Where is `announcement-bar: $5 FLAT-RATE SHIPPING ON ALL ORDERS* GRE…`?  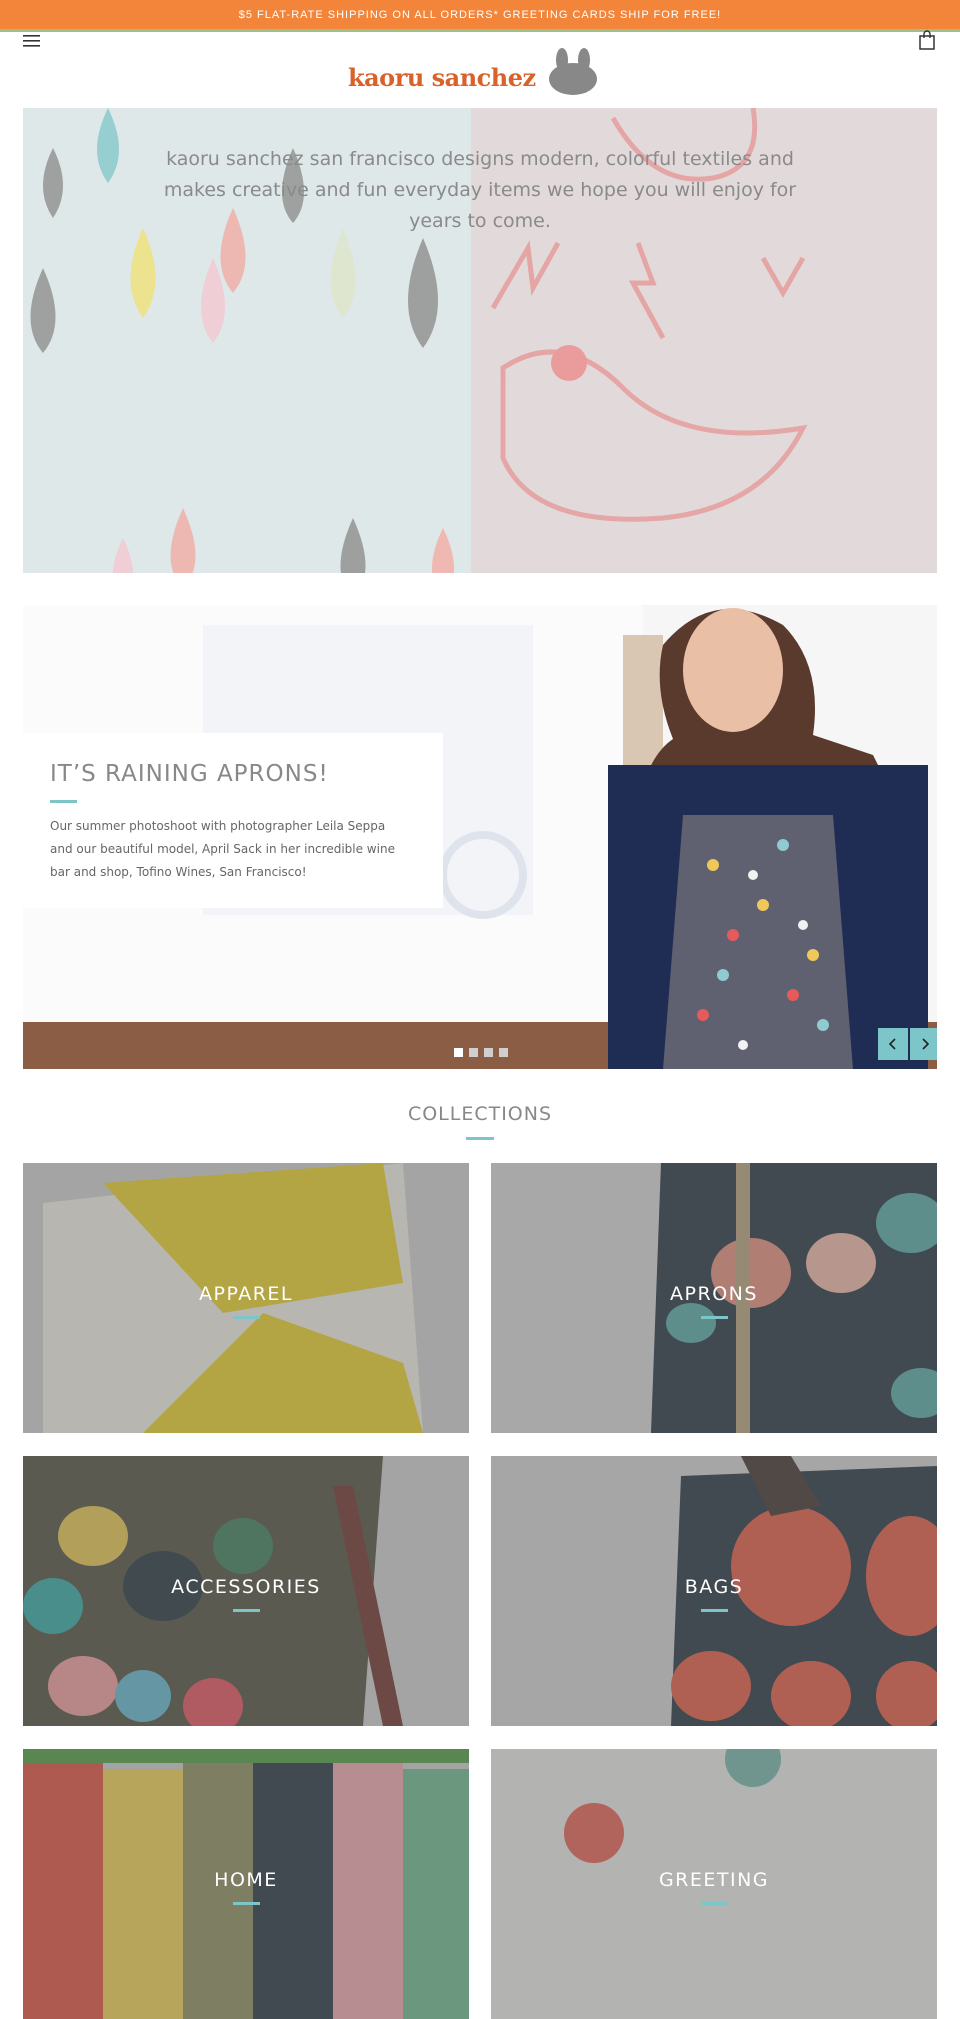 announcement-bar: $5 FLAT-RATE SHIPPING ON ALL ORDERS* GRE… is located at coordinates (480, 16).